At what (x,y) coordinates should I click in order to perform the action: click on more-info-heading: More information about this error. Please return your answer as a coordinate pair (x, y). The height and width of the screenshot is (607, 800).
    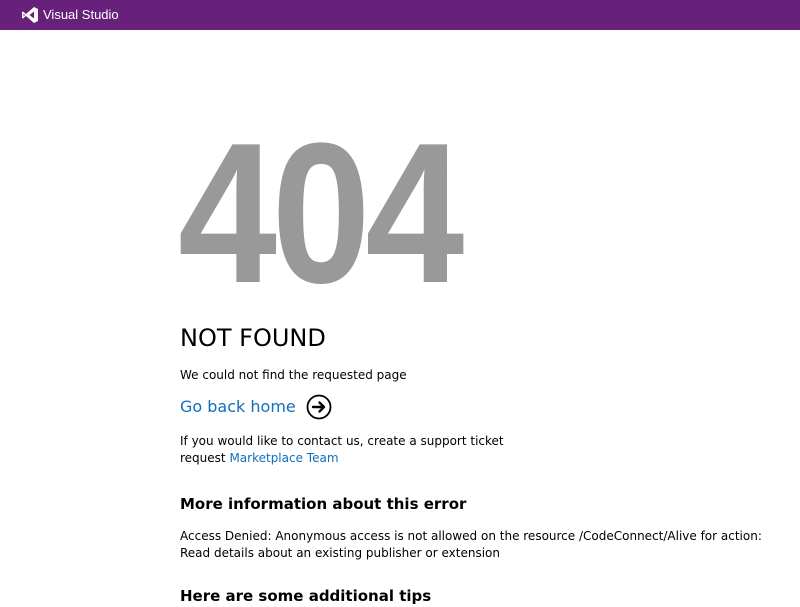
    Looking at the image, I should click on (323, 504).